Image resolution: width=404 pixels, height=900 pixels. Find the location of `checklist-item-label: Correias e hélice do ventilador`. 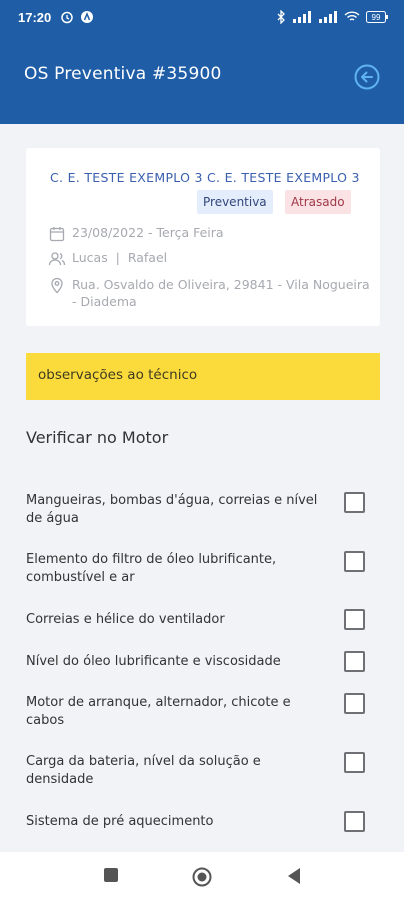

checklist-item-label: Correias e hélice do ventilador is located at coordinates (125, 619).